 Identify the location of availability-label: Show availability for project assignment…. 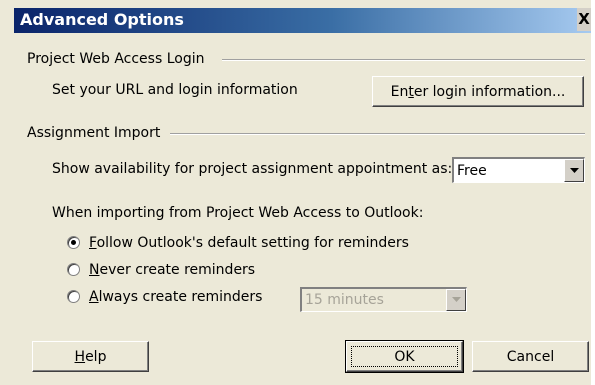
(252, 169).